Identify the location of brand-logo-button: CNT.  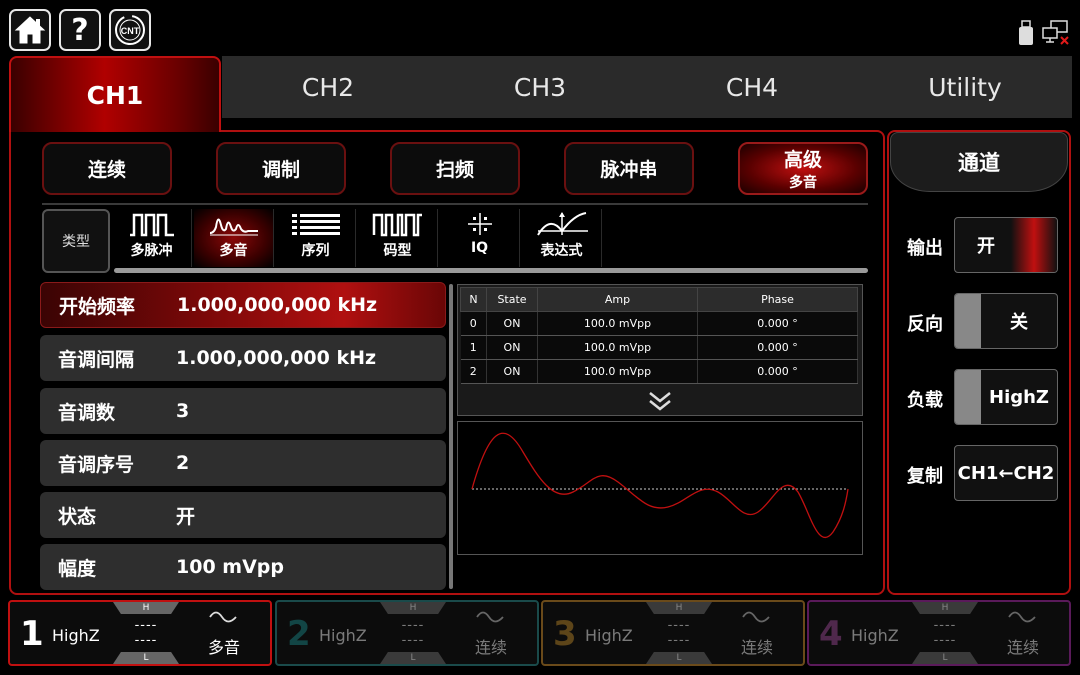
(130, 30).